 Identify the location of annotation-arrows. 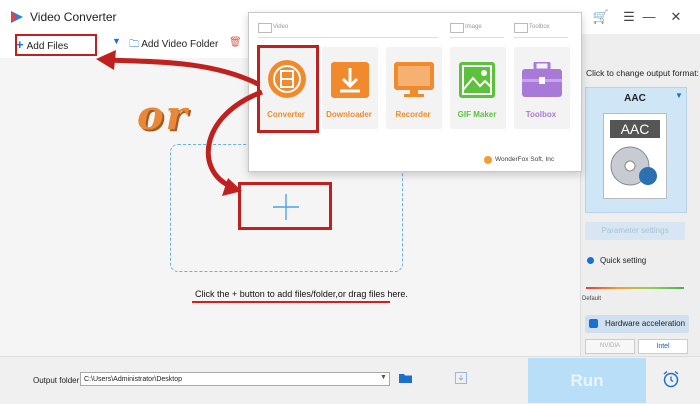
(179, 123).